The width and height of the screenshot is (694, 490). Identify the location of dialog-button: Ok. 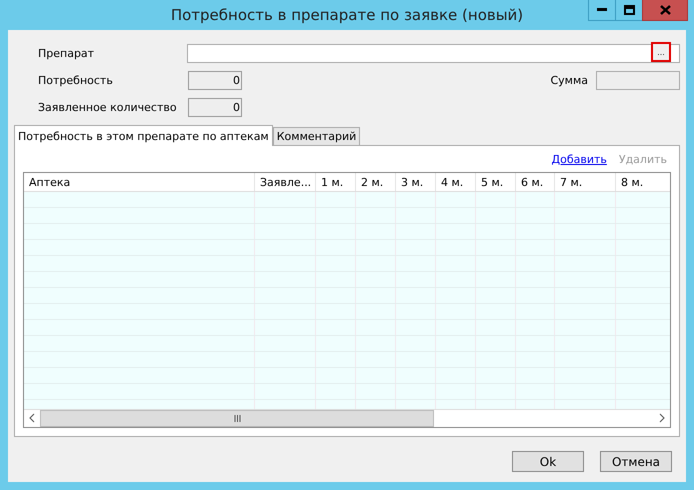
(548, 461).